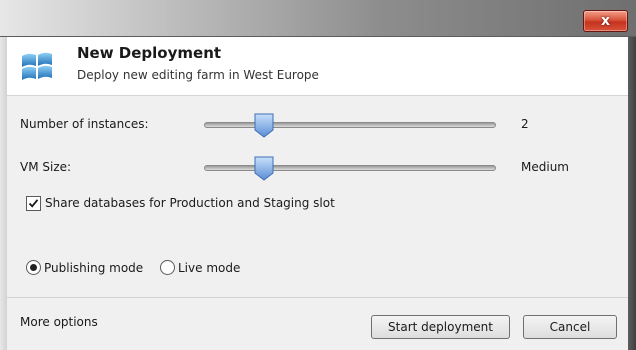 The image size is (636, 350). What do you see at coordinates (525, 124) in the screenshot?
I see `instances-value: 2` at bounding box center [525, 124].